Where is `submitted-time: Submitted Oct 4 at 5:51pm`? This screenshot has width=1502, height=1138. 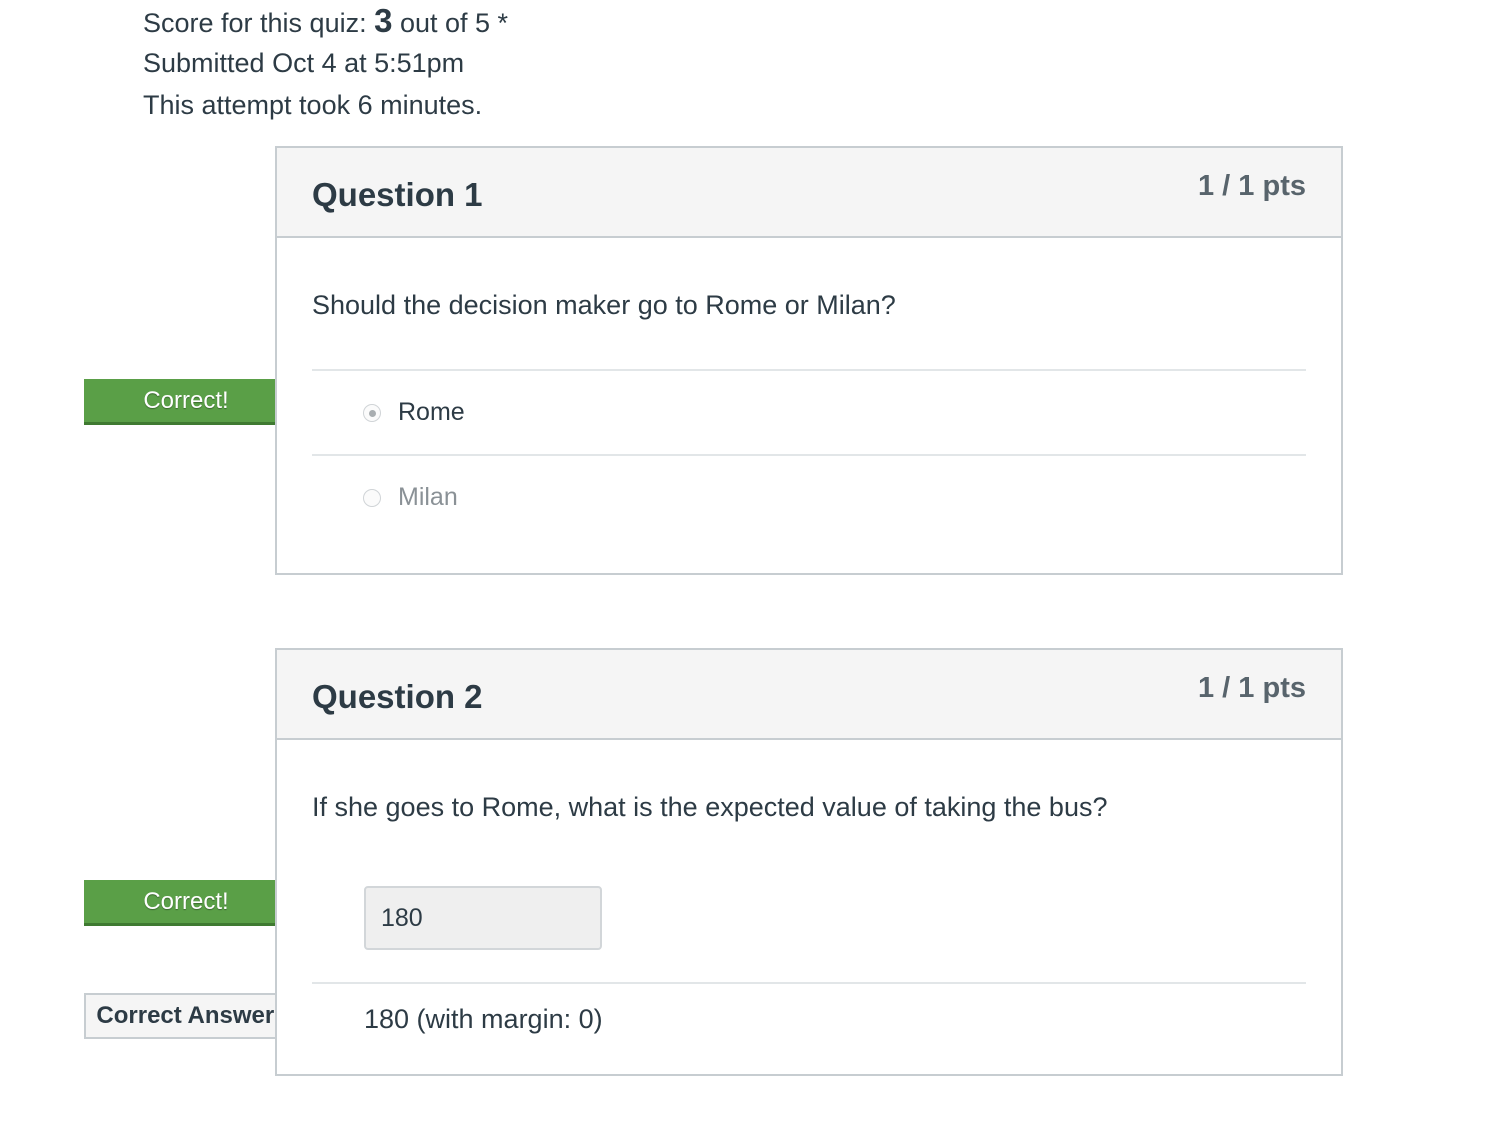 submitted-time: Submitted Oct 4 at 5:51pm is located at coordinates (304, 63).